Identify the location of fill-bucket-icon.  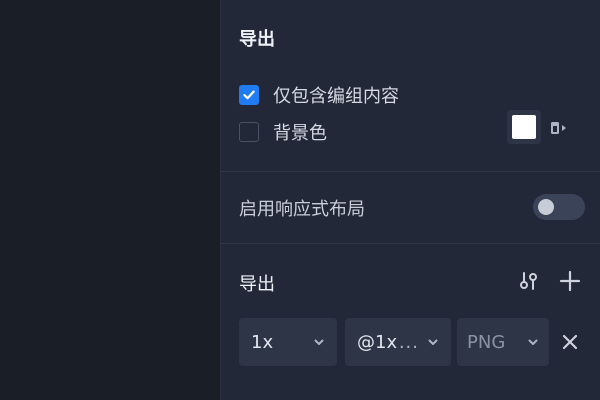
(559, 128).